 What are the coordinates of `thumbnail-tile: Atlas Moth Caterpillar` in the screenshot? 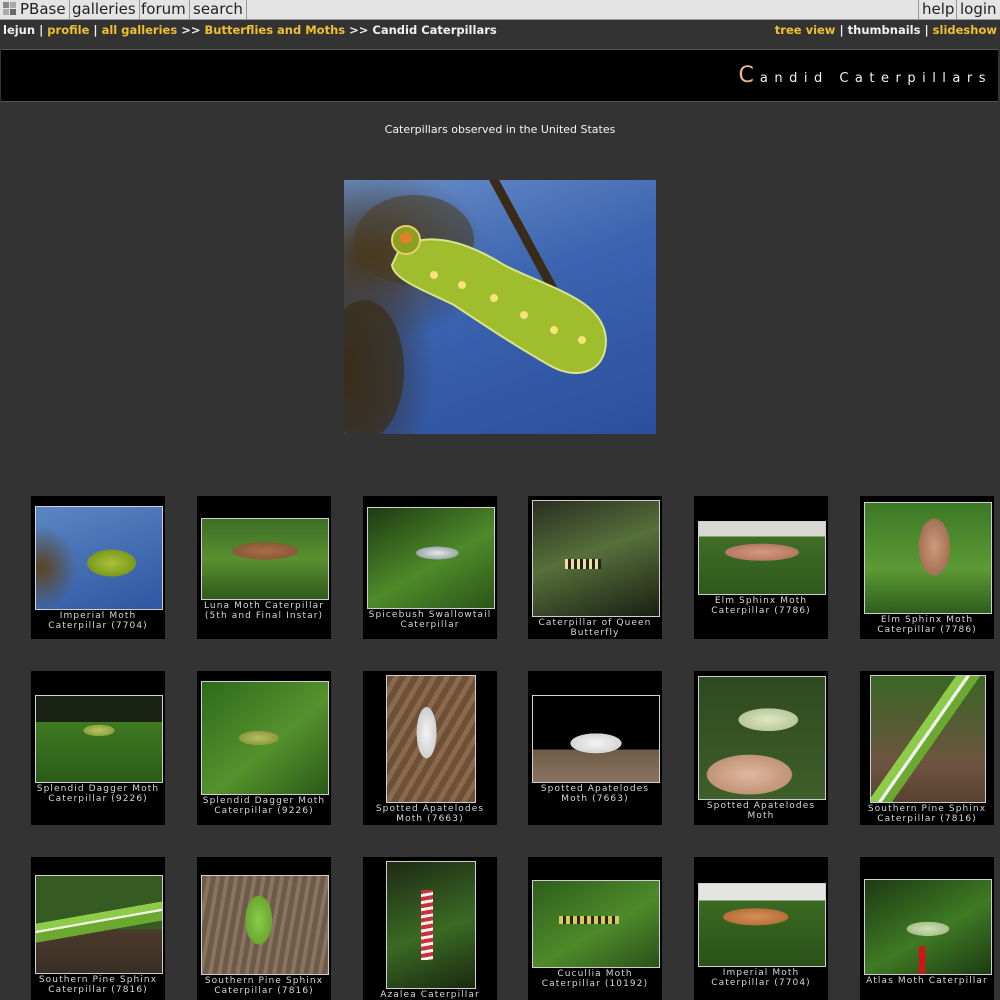 It's located at (927, 928).